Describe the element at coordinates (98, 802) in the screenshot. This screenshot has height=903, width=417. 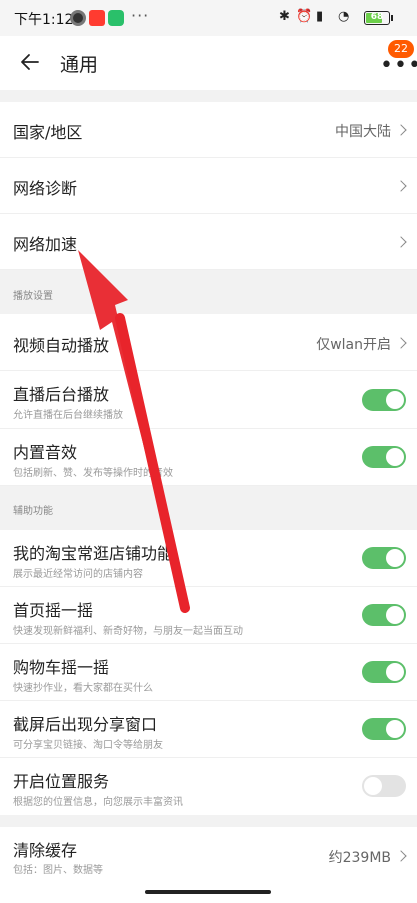
I see `row-subtitle: 根据您的位置信息，向您展示丰富资讯` at that location.